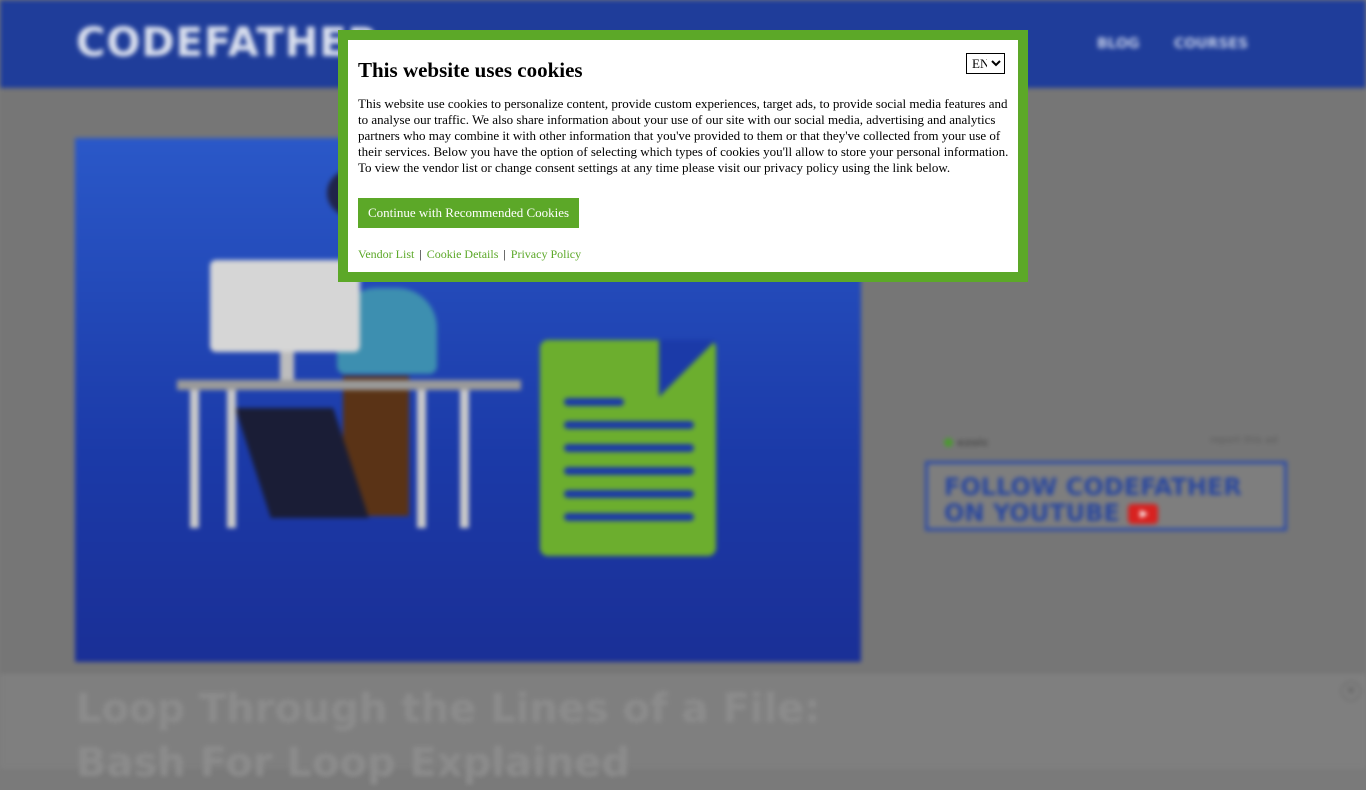 The width and height of the screenshot is (1366, 790). Describe the element at coordinates (469, 213) in the screenshot. I see `continue-recommended-cookies-button: Continue with Recommended Cookies` at that location.